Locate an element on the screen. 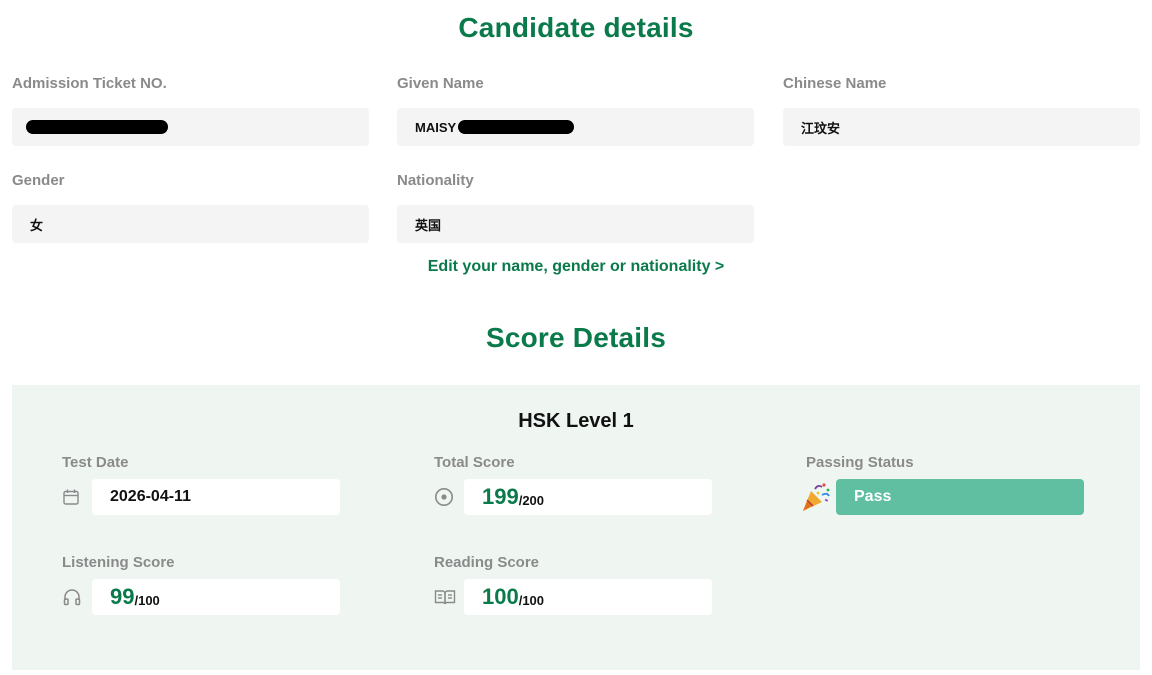 Image resolution: width=1152 pixels, height=675 pixels. test-date-stat: Test Date 2026-04-11 is located at coordinates (201, 484).